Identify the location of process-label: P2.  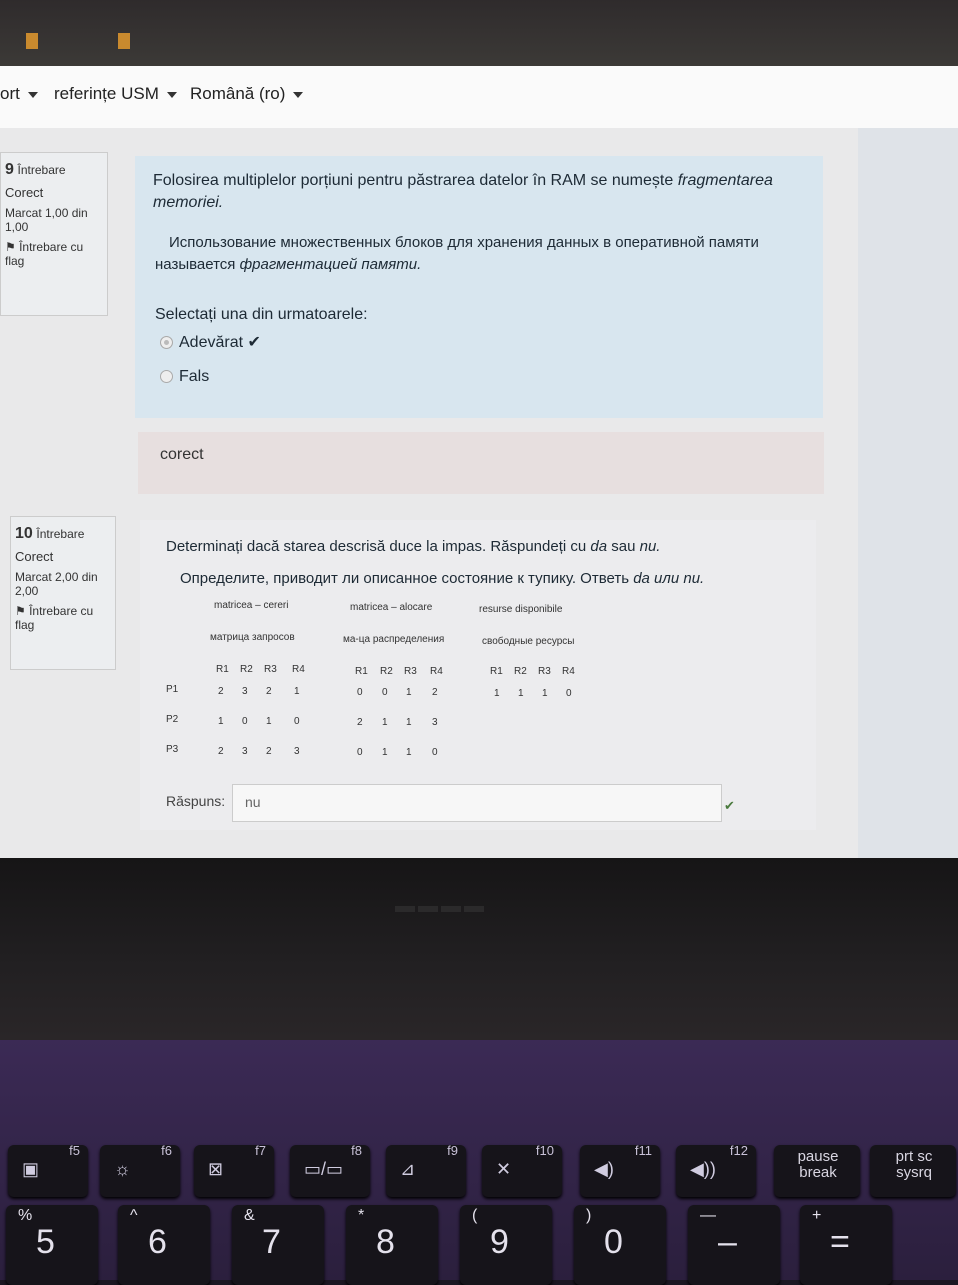
(172, 719).